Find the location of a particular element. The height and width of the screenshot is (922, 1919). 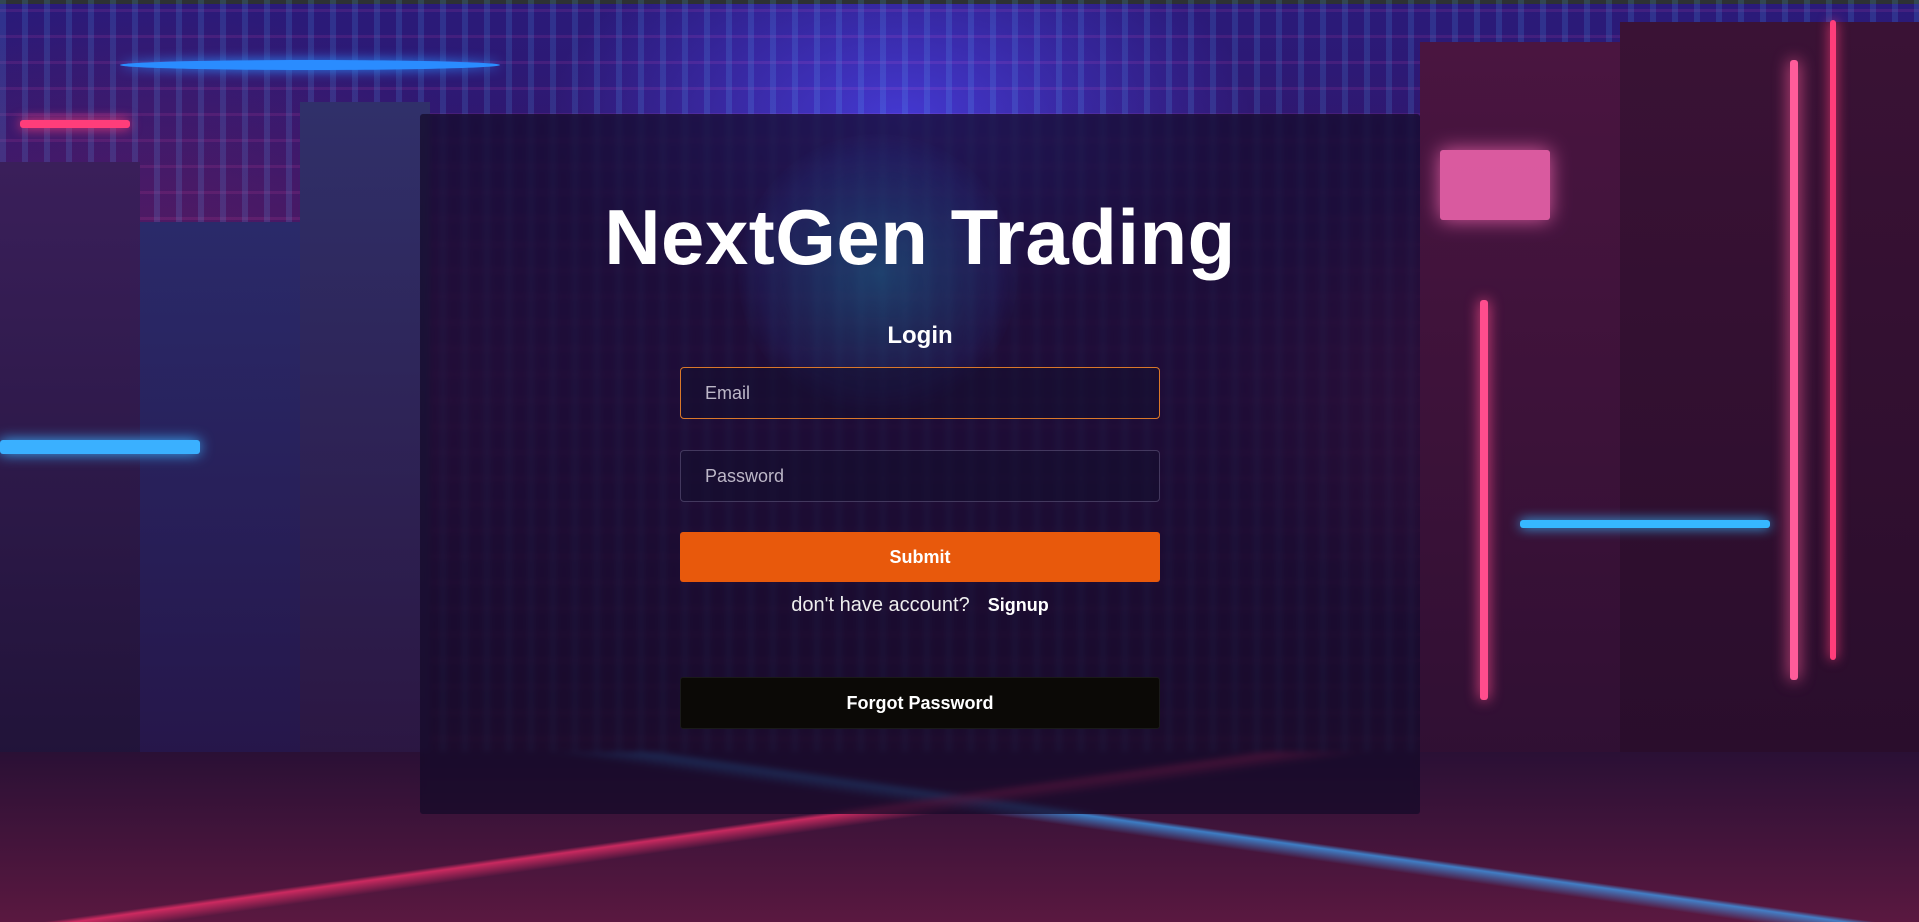

forgot-password-button: Forgot Password is located at coordinates (920, 703).